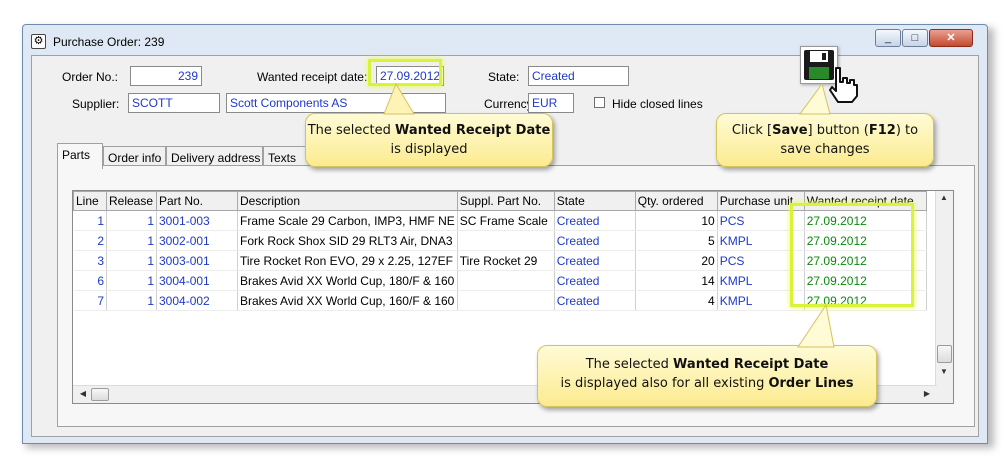 This screenshot has height=470, width=1005. Describe the element at coordinates (505, 40) in the screenshot. I see `title-bar: ⚙ Purchase Order: 239 _ □ ✕` at that location.